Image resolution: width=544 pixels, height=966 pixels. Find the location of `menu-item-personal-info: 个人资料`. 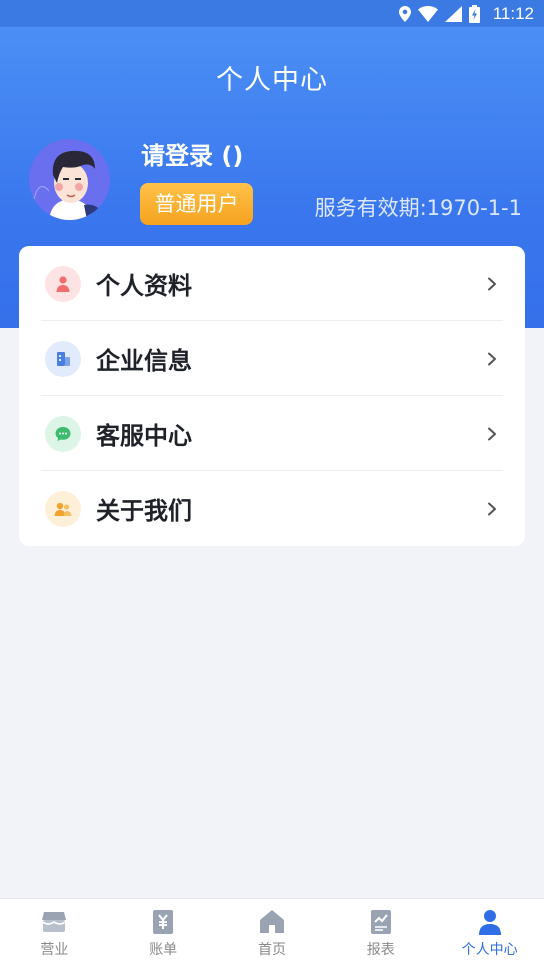

menu-item-personal-info: 个人资料 is located at coordinates (272, 283).